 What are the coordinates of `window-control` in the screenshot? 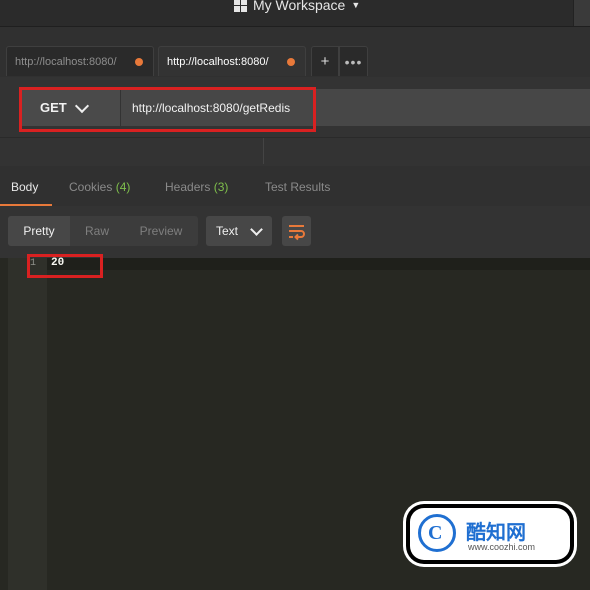 It's located at (581, 13).